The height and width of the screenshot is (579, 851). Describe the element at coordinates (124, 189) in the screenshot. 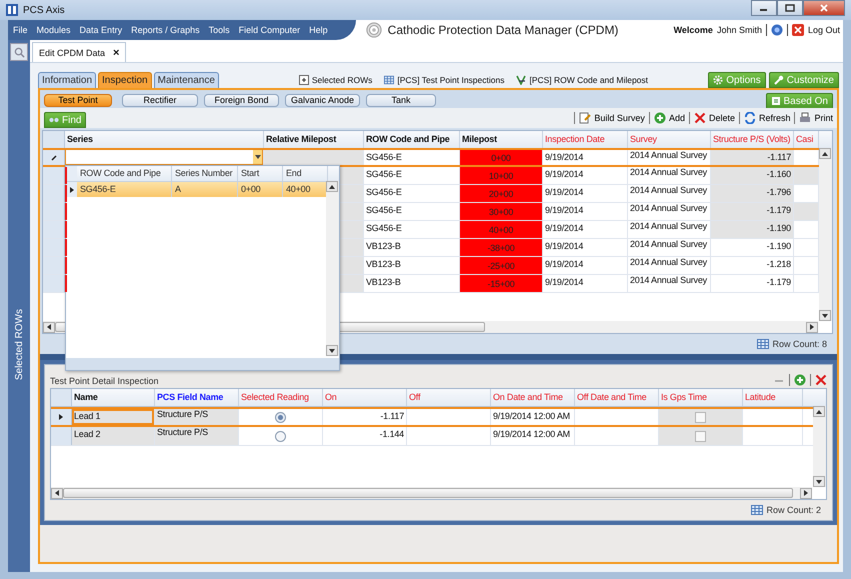

I see `table-cell: SG456-E` at that location.